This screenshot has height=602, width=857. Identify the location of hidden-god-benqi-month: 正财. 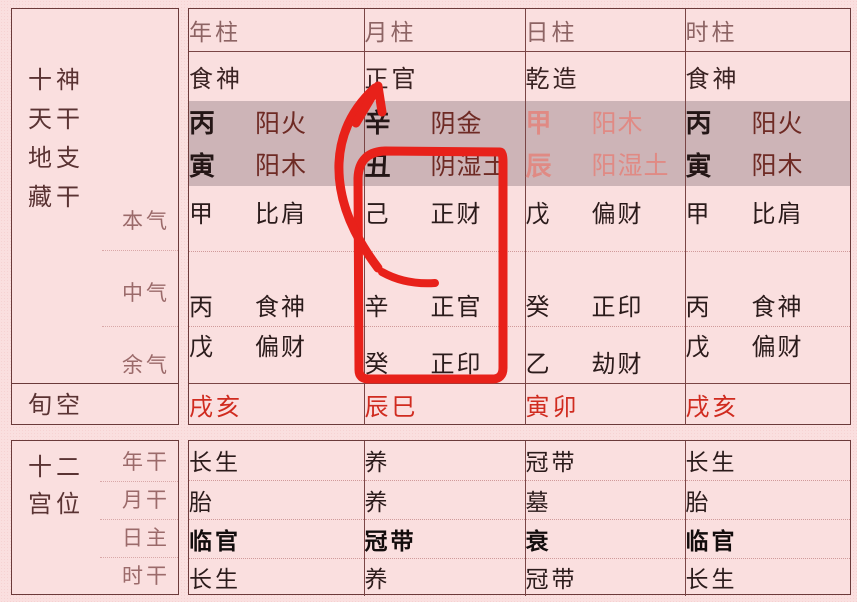
(456, 214).